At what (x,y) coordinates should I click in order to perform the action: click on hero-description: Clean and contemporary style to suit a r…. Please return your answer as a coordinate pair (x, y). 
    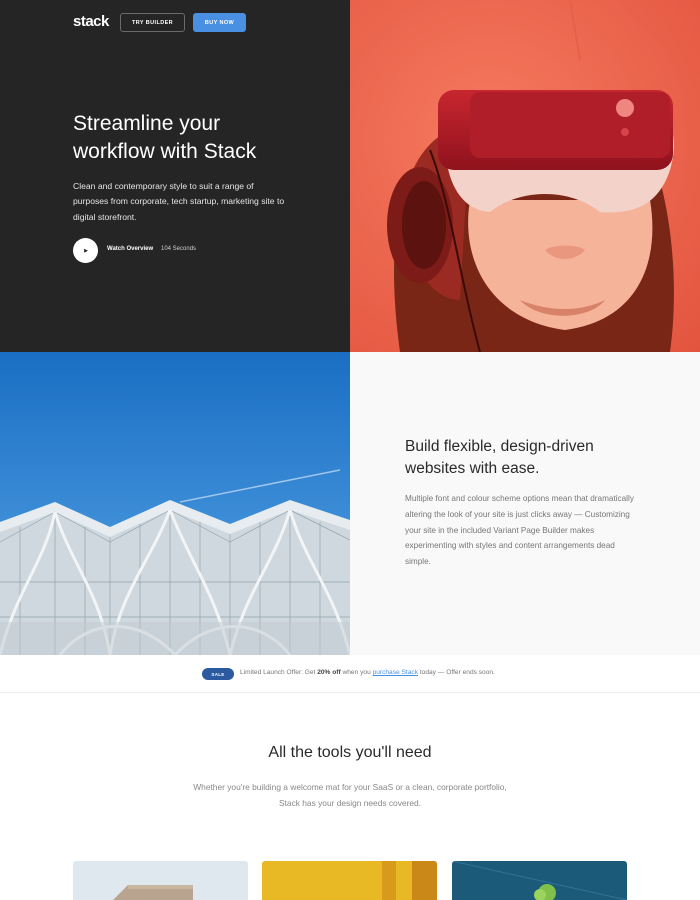
    Looking at the image, I should click on (179, 201).